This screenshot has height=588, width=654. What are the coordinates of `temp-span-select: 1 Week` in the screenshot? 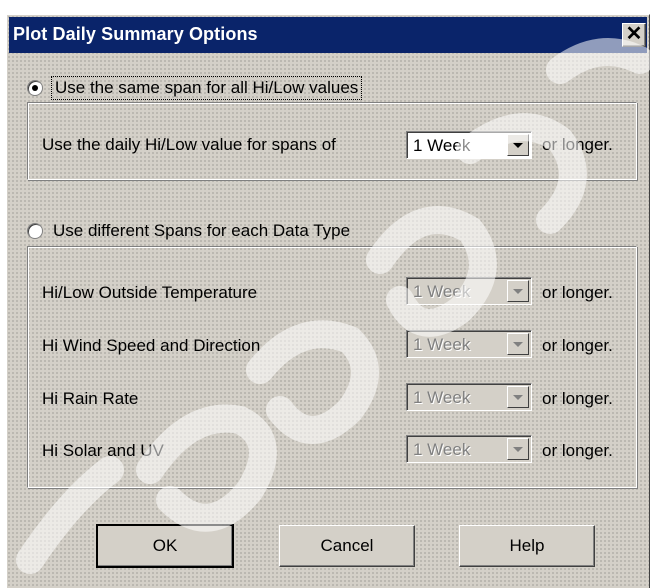 It's located at (469, 291).